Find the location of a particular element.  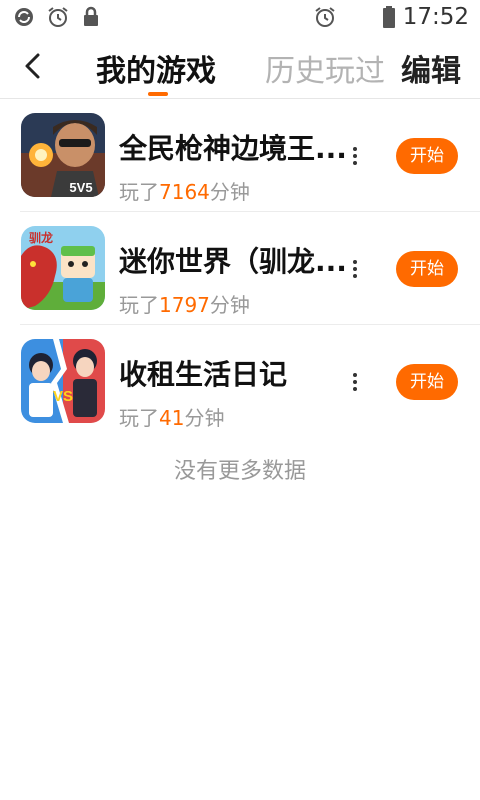

status-bar: 17:52 is located at coordinates (240, 17).